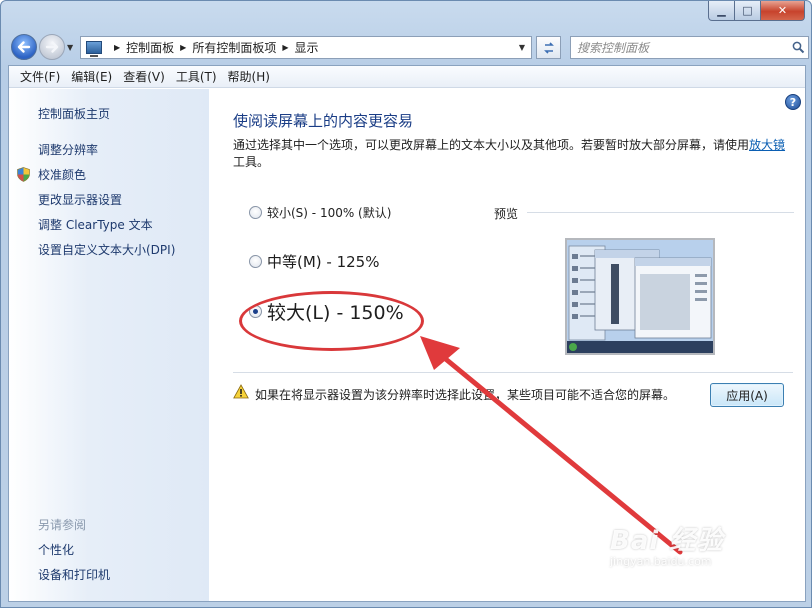  I want to click on watermark-site: jingyan.baidu.com, so click(661, 561).